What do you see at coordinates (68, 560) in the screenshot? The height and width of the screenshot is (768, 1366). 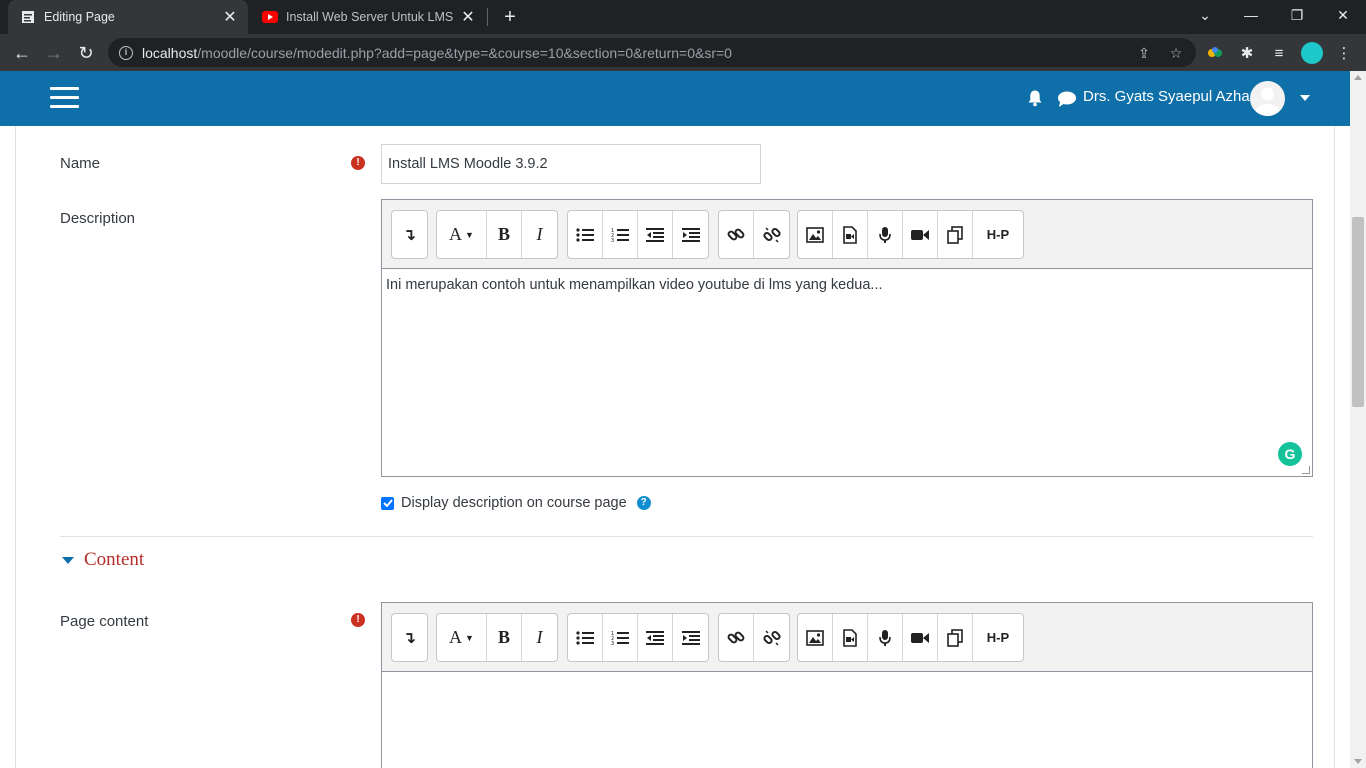 I see `collapse-caret-icon` at bounding box center [68, 560].